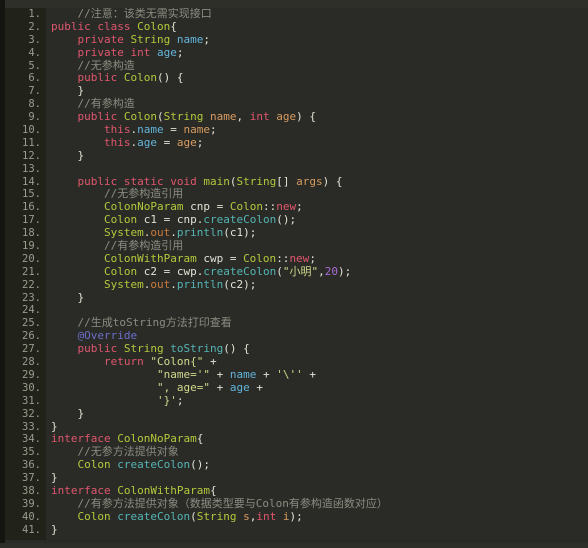 The width and height of the screenshot is (588, 548). What do you see at coordinates (321, 271) in the screenshot?
I see `code-token-punc: ,` at bounding box center [321, 271].